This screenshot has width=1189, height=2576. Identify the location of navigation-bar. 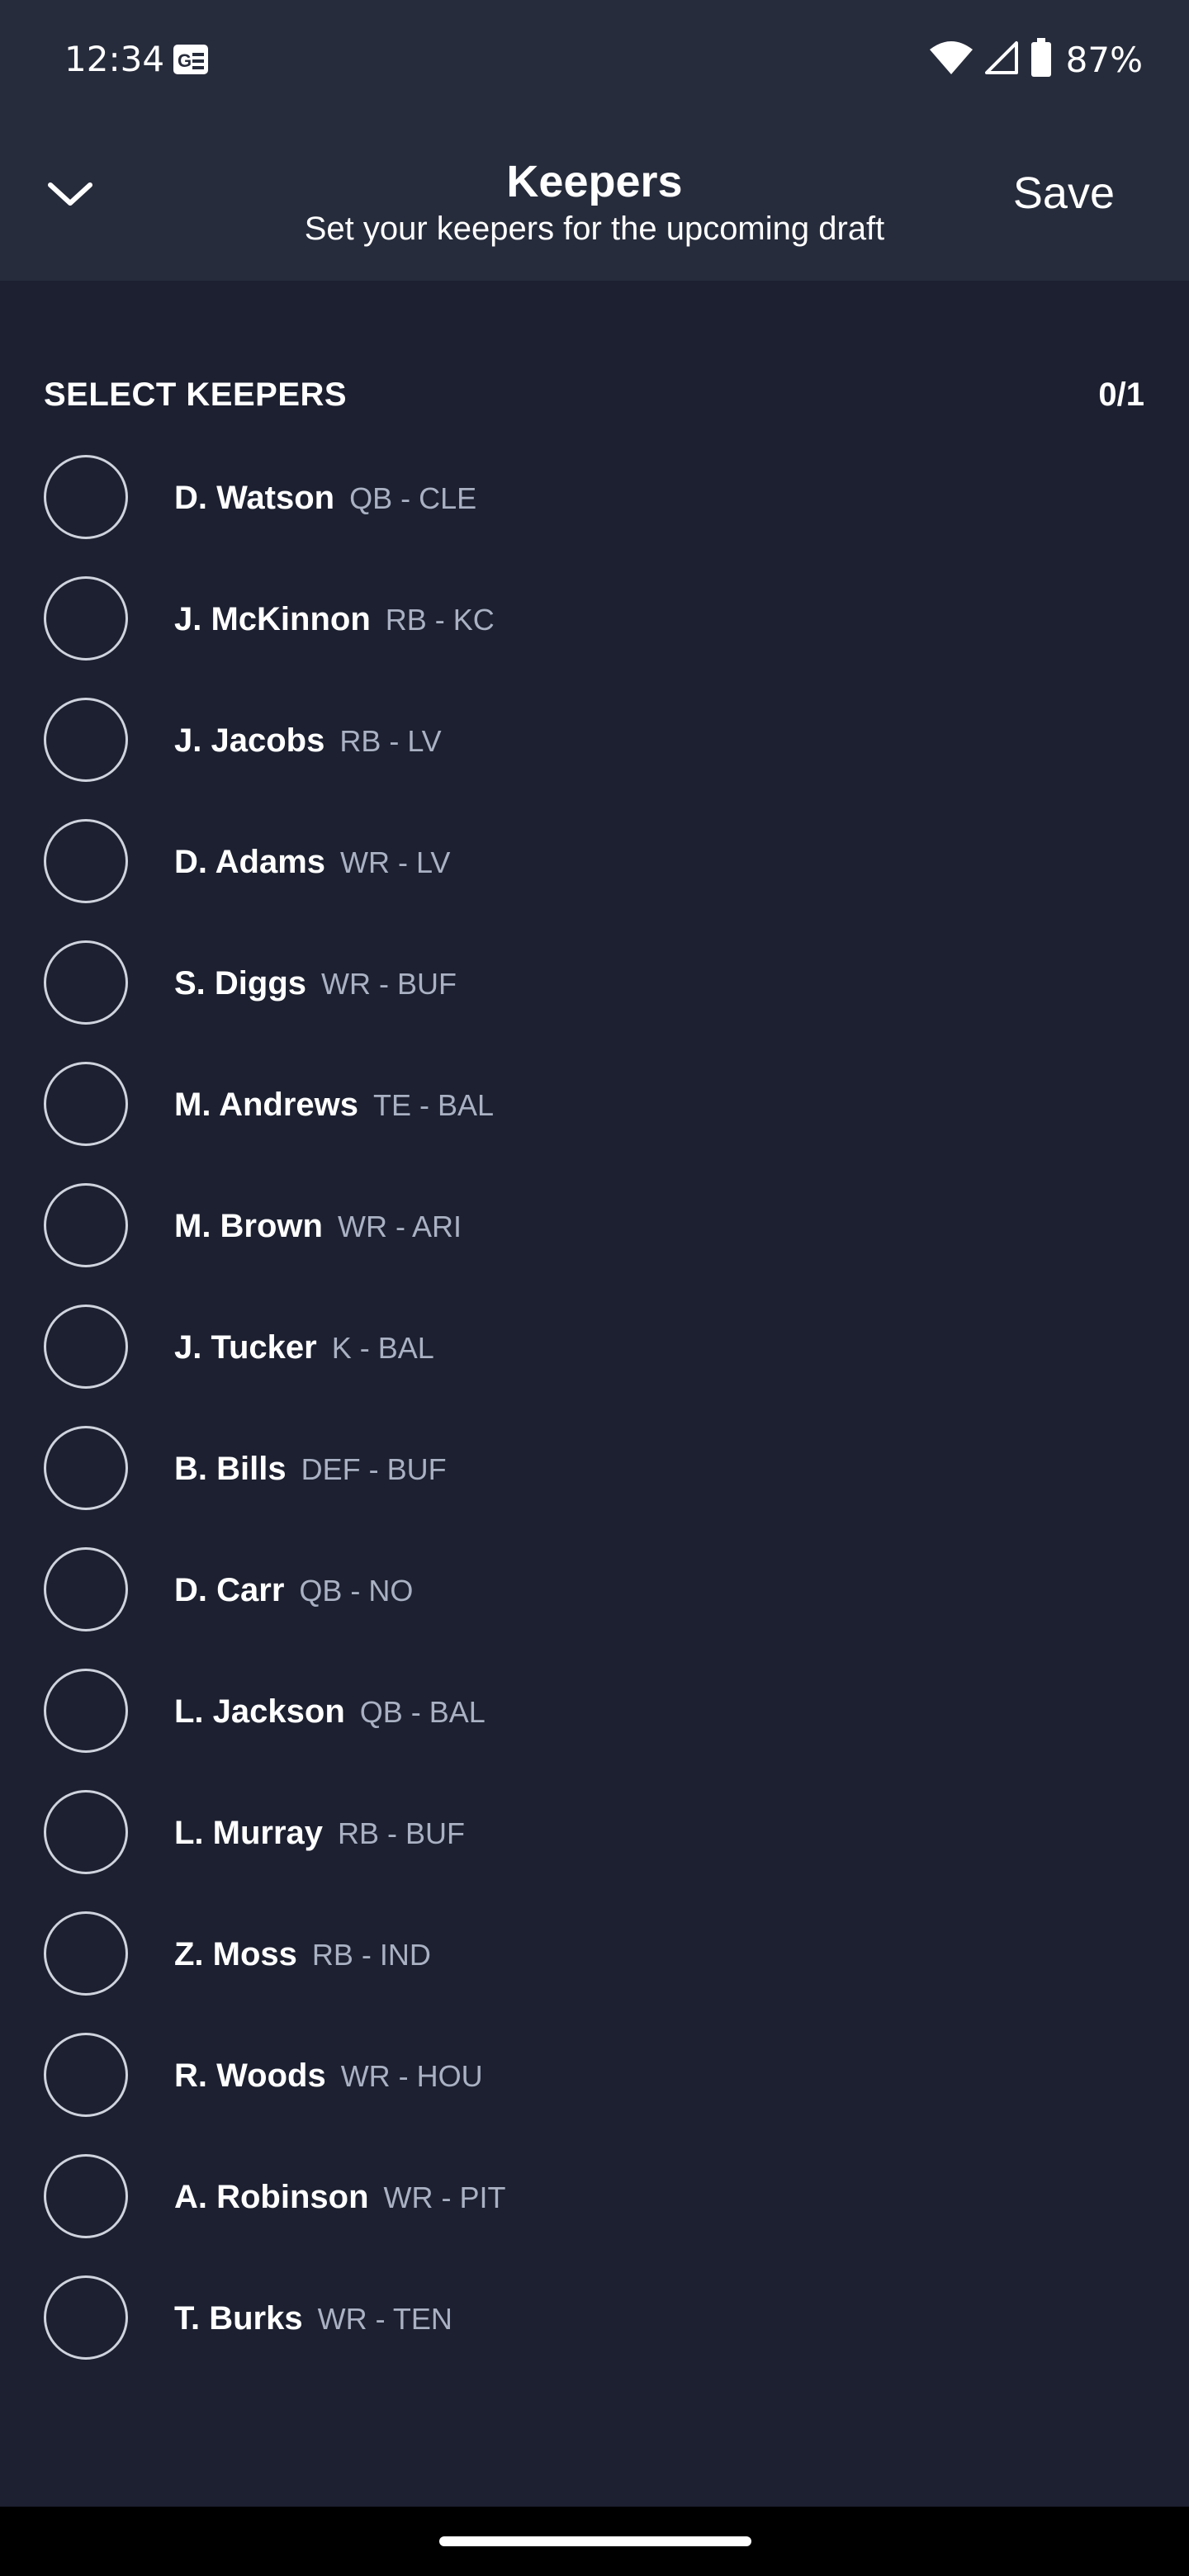
(594, 2541).